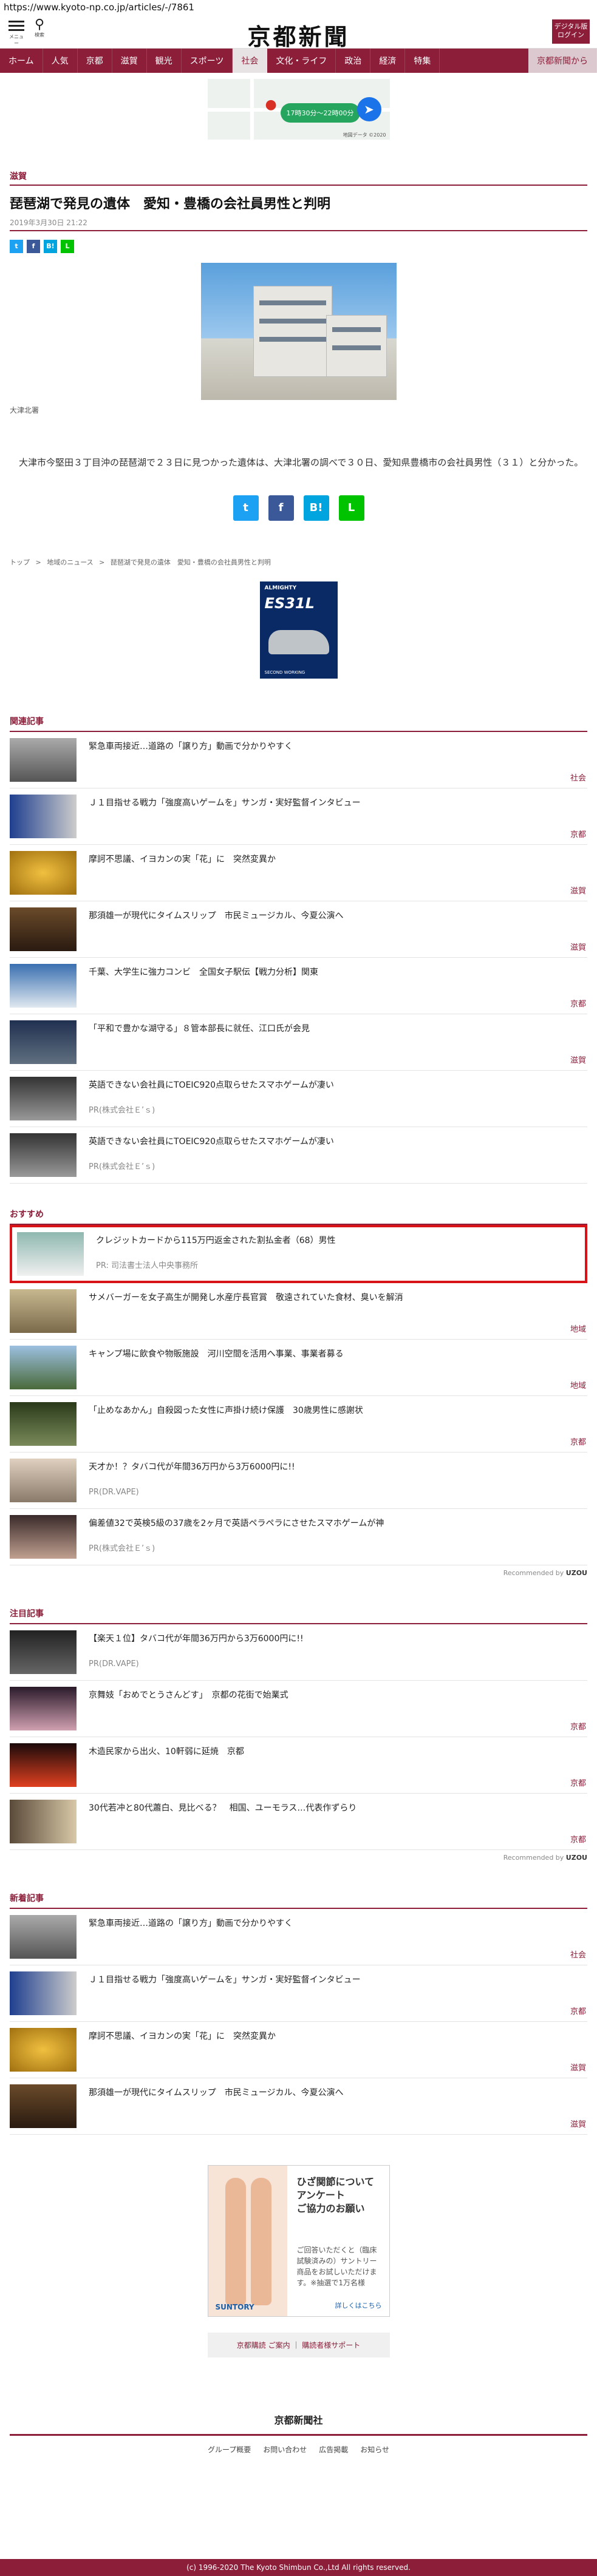 The height and width of the screenshot is (2576, 597). I want to click on item-title: Ｊ１目指せる戦力「強度高いゲームを」サンガ・実好監督インタビュー, so click(225, 1980).